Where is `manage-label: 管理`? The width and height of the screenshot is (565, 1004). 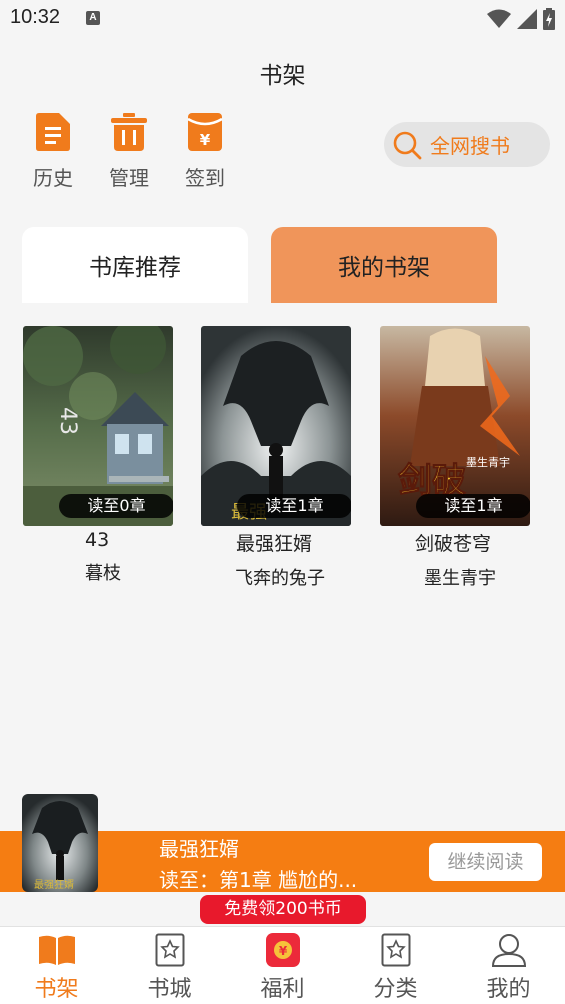 manage-label: 管理 is located at coordinates (129, 178).